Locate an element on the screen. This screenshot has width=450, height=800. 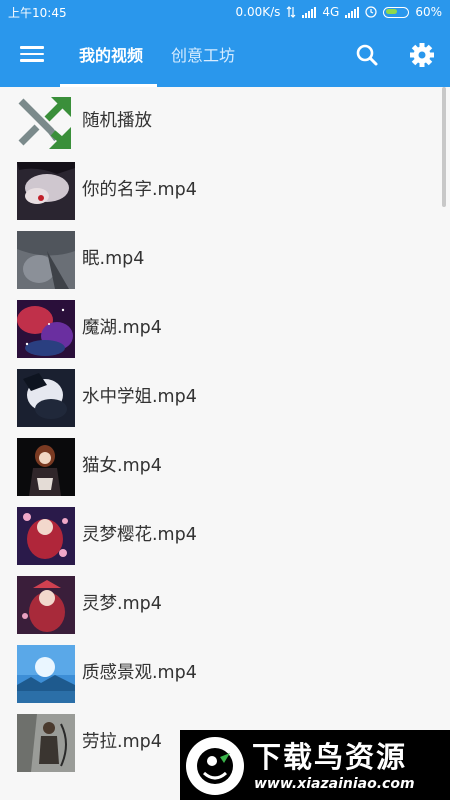
search-button is located at coordinates (367, 55).